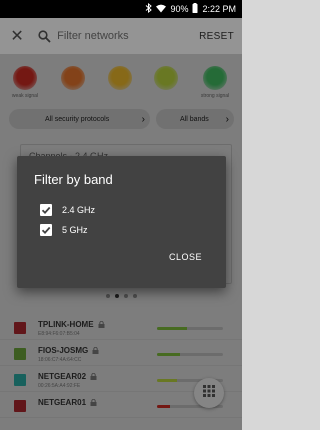  Describe the element at coordinates (179, 9) in the screenshot. I see `battery-percent: 90%` at that location.